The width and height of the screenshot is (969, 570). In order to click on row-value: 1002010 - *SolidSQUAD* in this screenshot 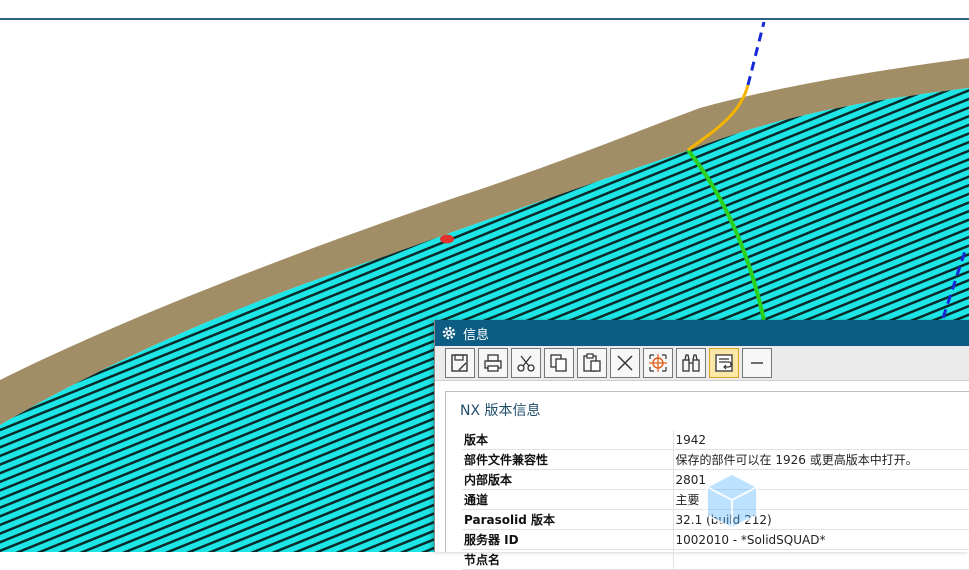, I will do `click(821, 539)`.